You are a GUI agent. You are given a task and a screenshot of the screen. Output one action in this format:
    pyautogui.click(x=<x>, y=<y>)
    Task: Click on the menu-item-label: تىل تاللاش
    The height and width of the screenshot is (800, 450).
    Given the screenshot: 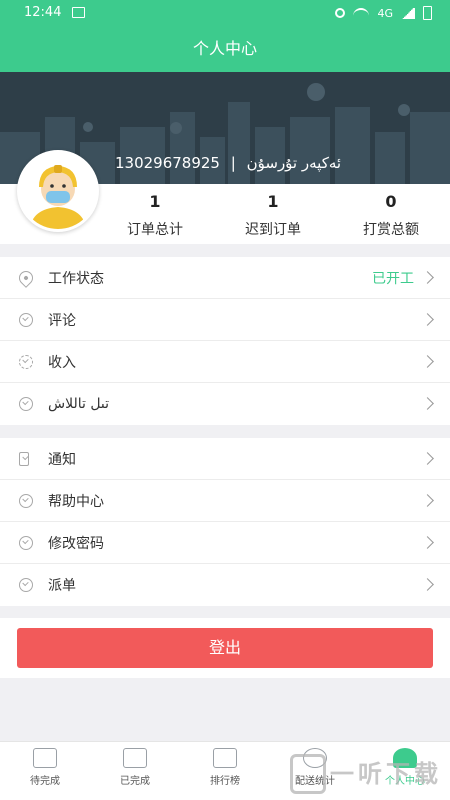 What is the action you would take?
    pyautogui.click(x=79, y=404)
    